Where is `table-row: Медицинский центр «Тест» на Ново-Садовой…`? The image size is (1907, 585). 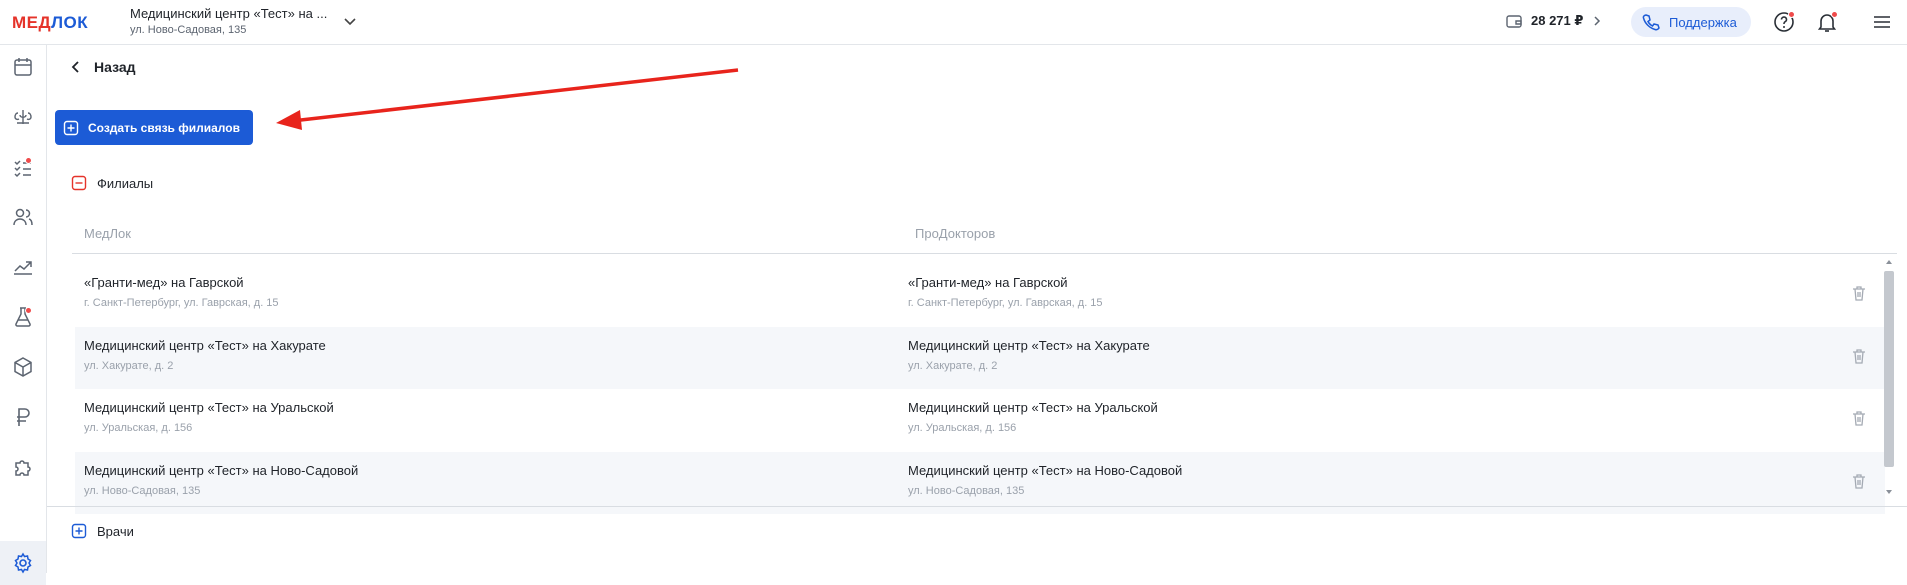
table-row: Медицинский центр «Тест» на Ново-Садовой… is located at coordinates (980, 482).